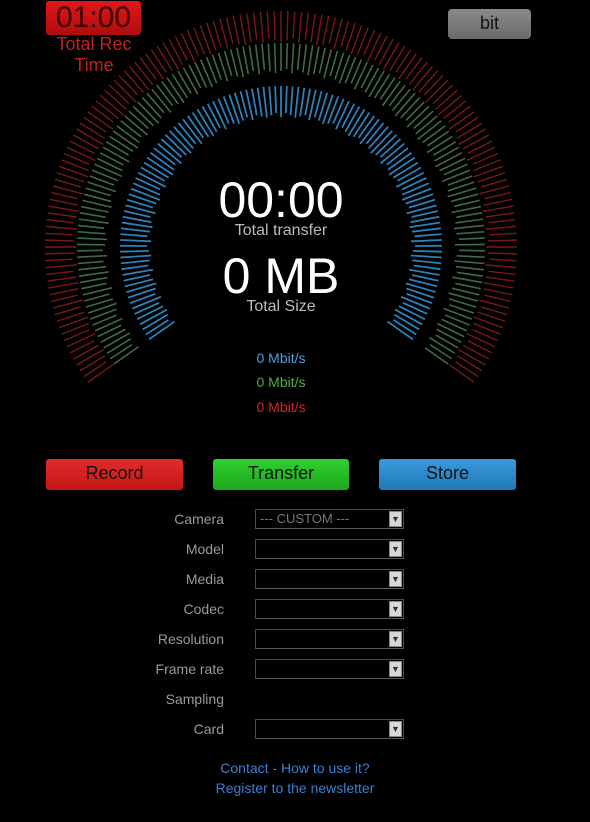 The width and height of the screenshot is (590, 822). I want to click on newsletter-link: Register to the newsletter, so click(295, 788).